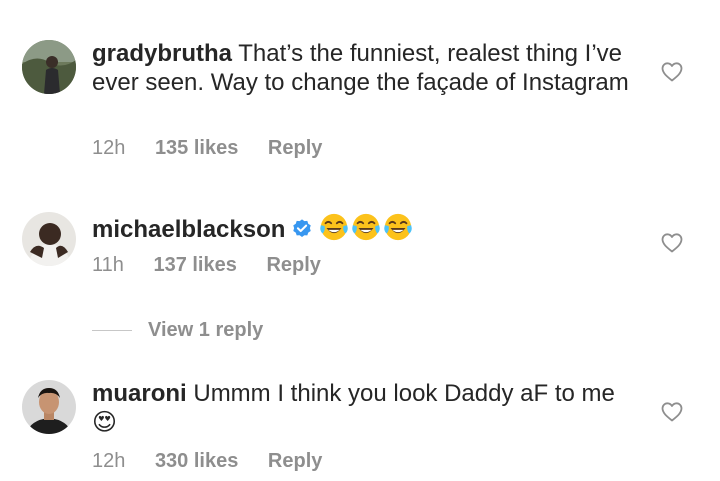 This screenshot has width=720, height=481. I want to click on username: gradybrutha, so click(162, 53).